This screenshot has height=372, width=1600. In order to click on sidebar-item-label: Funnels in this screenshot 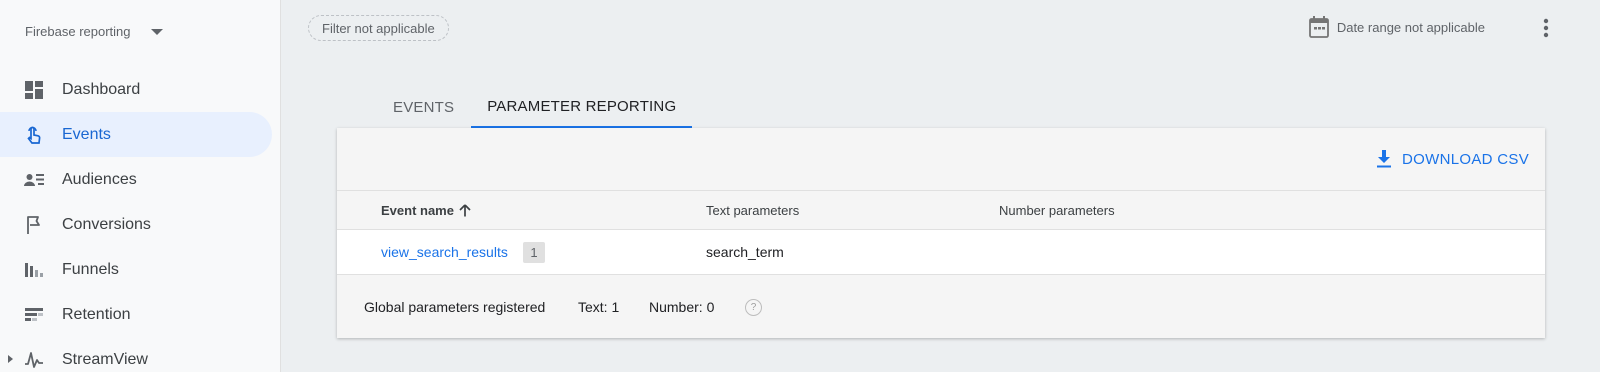, I will do `click(90, 269)`.